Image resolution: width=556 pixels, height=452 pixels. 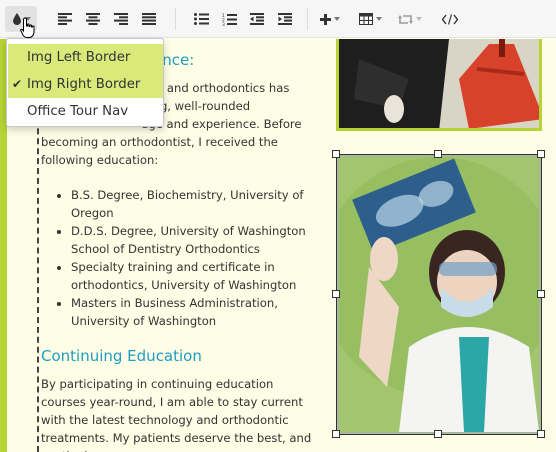 I want to click on align-center-icon, so click(x=93, y=19).